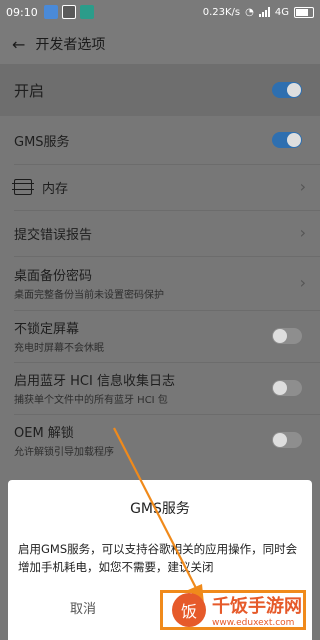  What do you see at coordinates (249, 12) in the screenshot?
I see `wifi-icon: ◔` at bounding box center [249, 12].